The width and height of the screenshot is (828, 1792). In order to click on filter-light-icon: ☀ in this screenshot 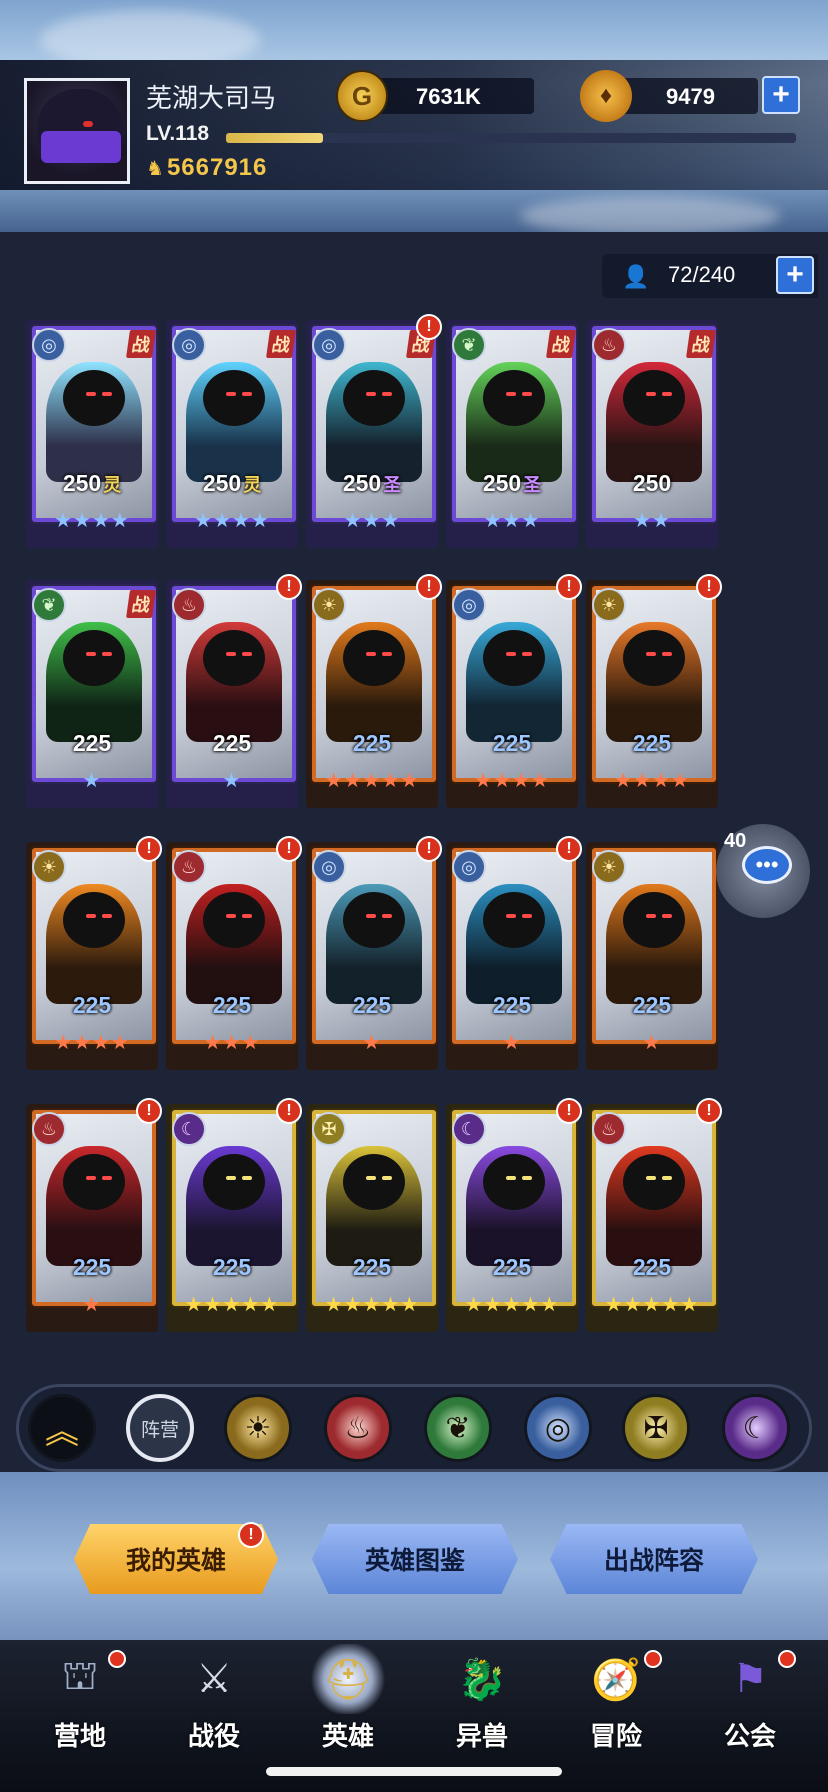, I will do `click(258, 1428)`.